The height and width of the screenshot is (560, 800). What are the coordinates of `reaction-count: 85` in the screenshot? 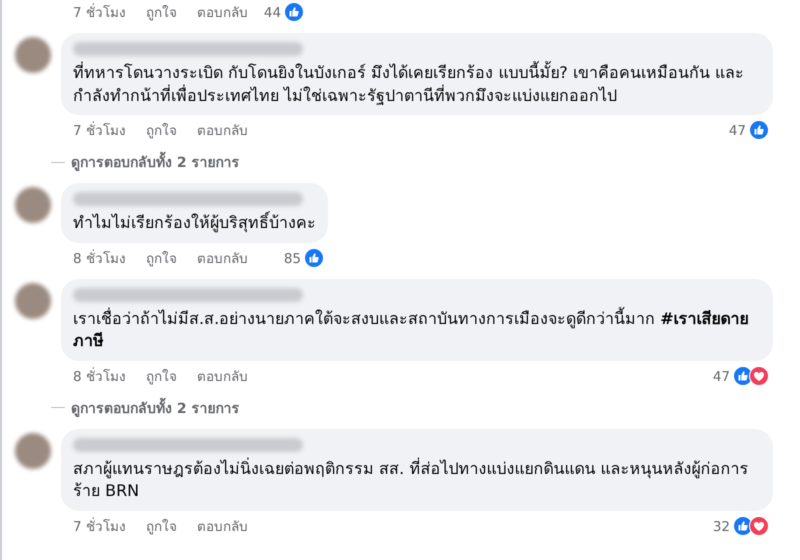 It's located at (292, 259).